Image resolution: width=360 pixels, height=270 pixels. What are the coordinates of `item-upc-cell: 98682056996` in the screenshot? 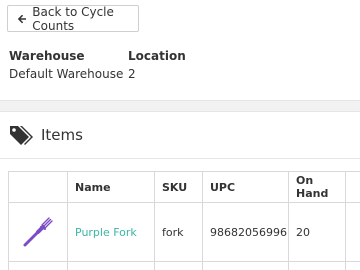 It's located at (246, 232).